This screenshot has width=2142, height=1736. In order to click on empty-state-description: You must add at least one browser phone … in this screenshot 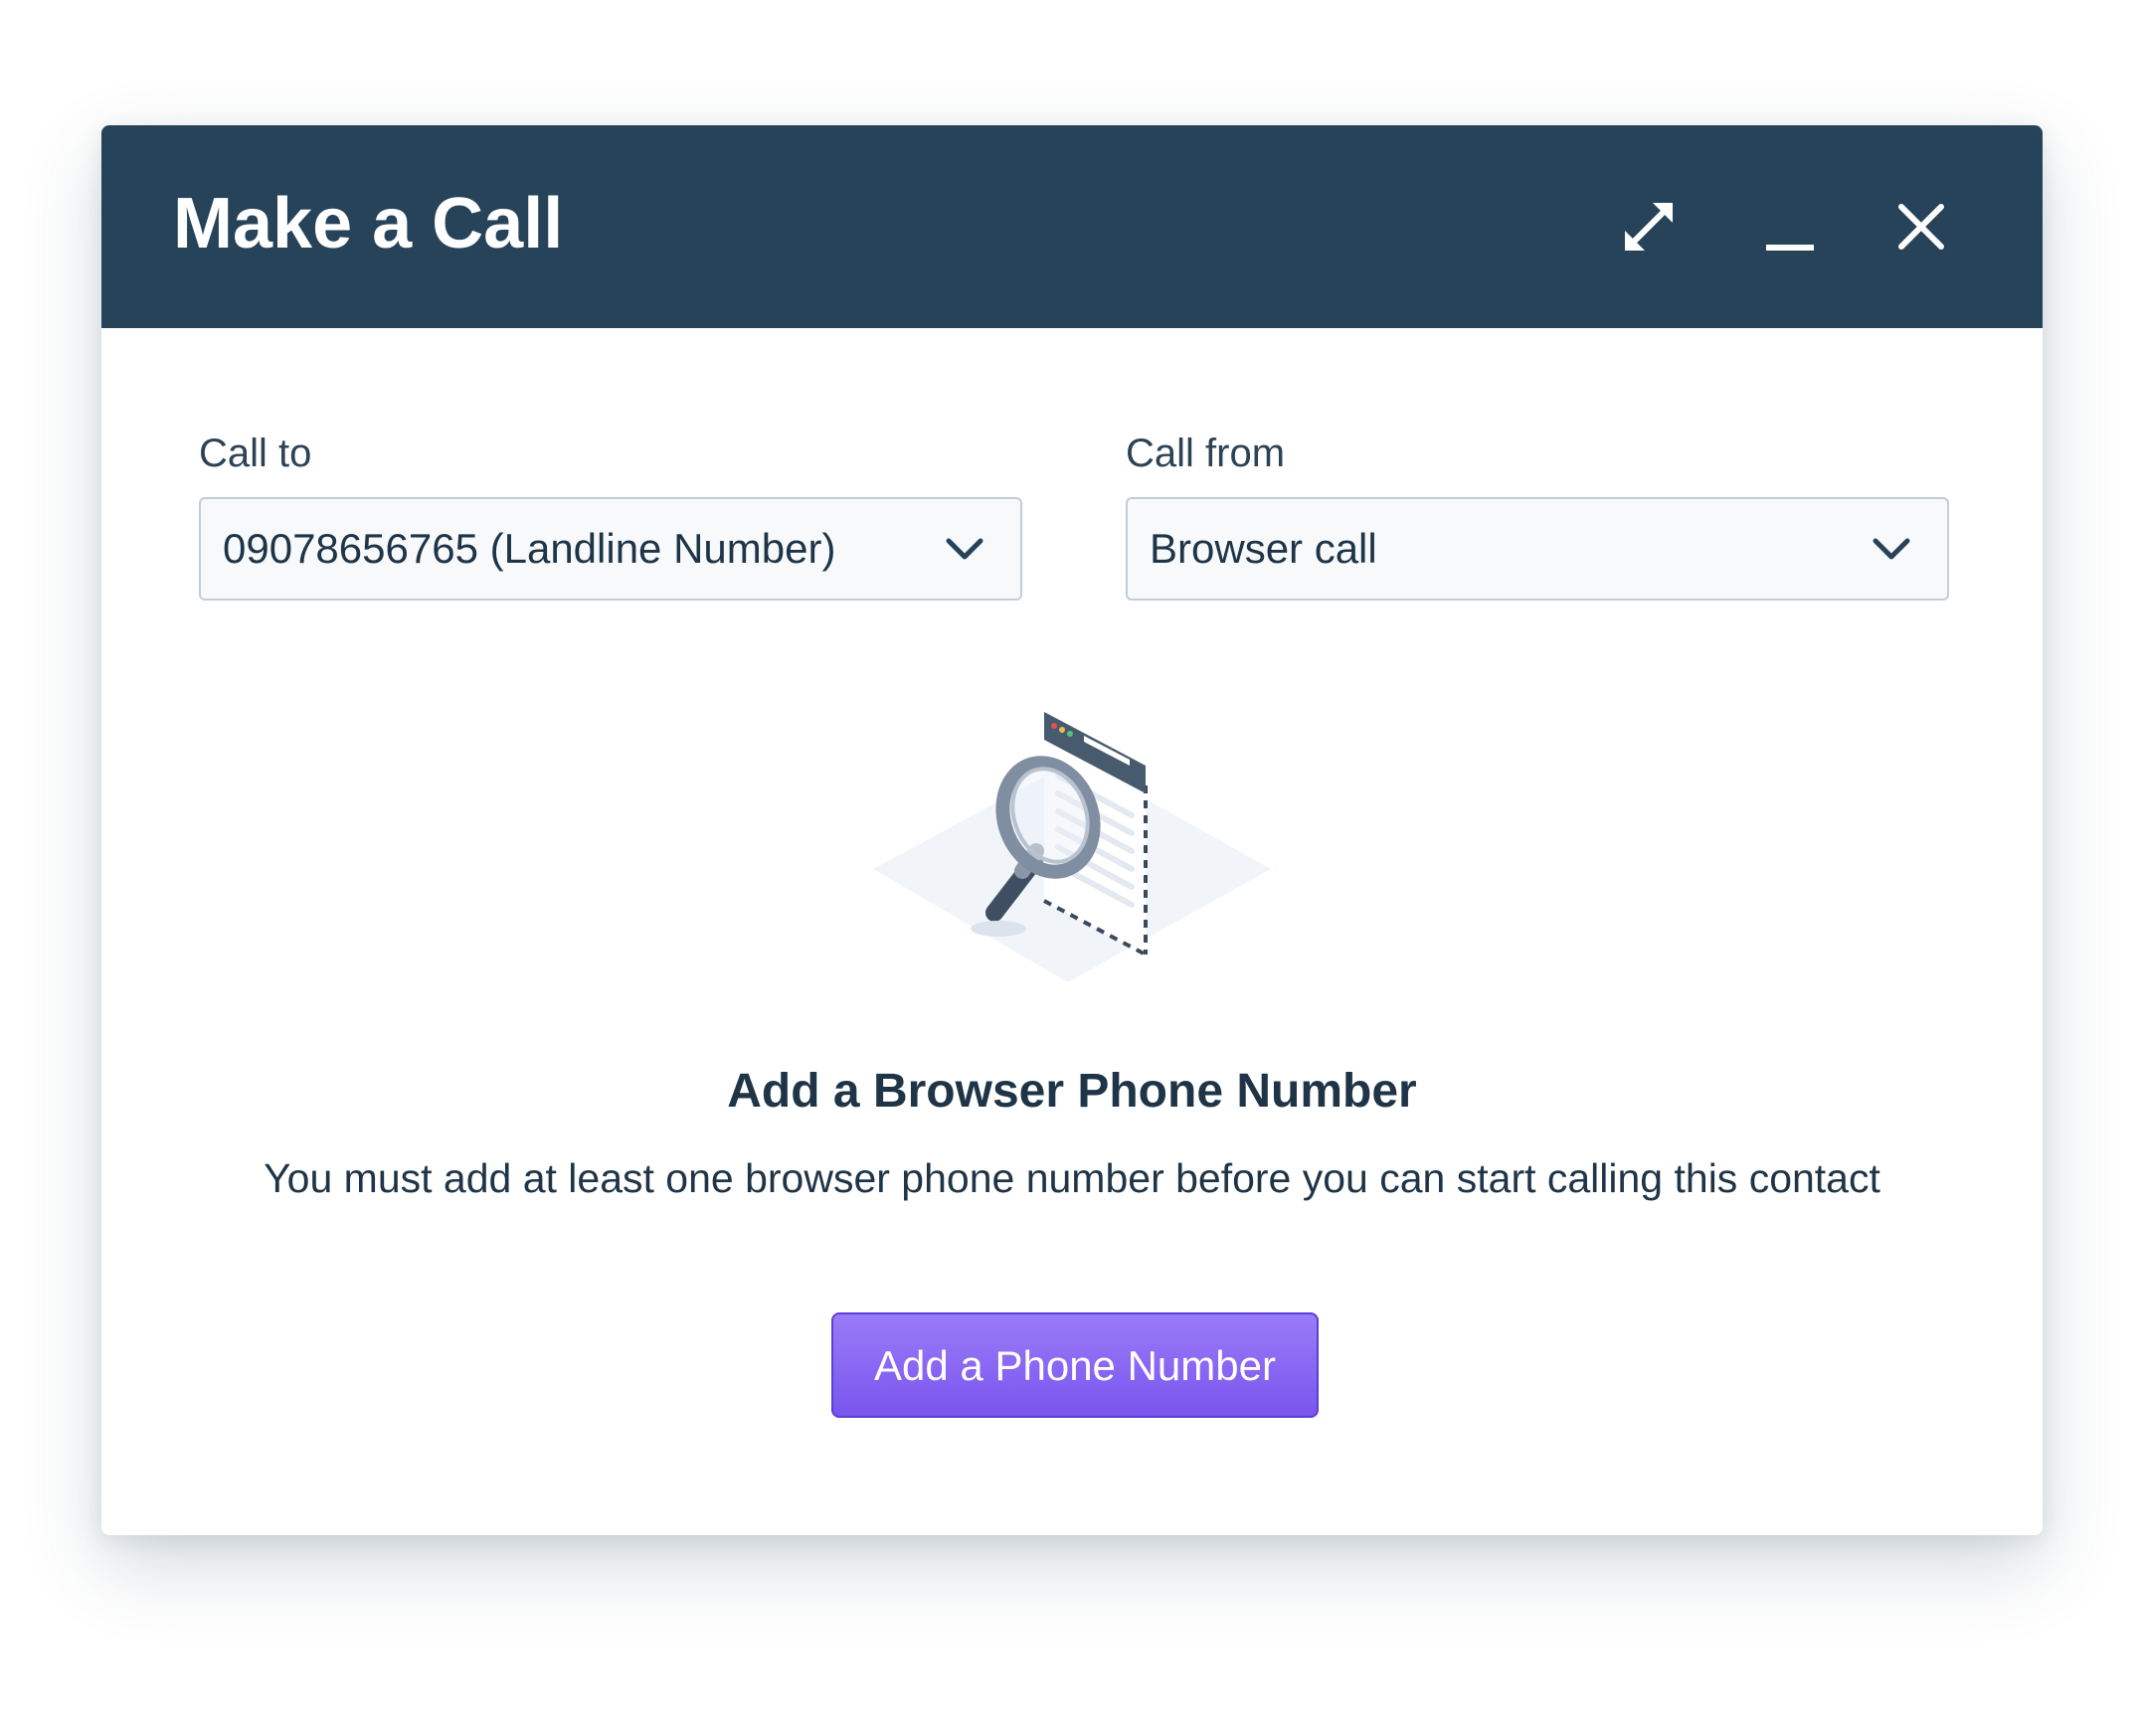, I will do `click(1072, 1178)`.